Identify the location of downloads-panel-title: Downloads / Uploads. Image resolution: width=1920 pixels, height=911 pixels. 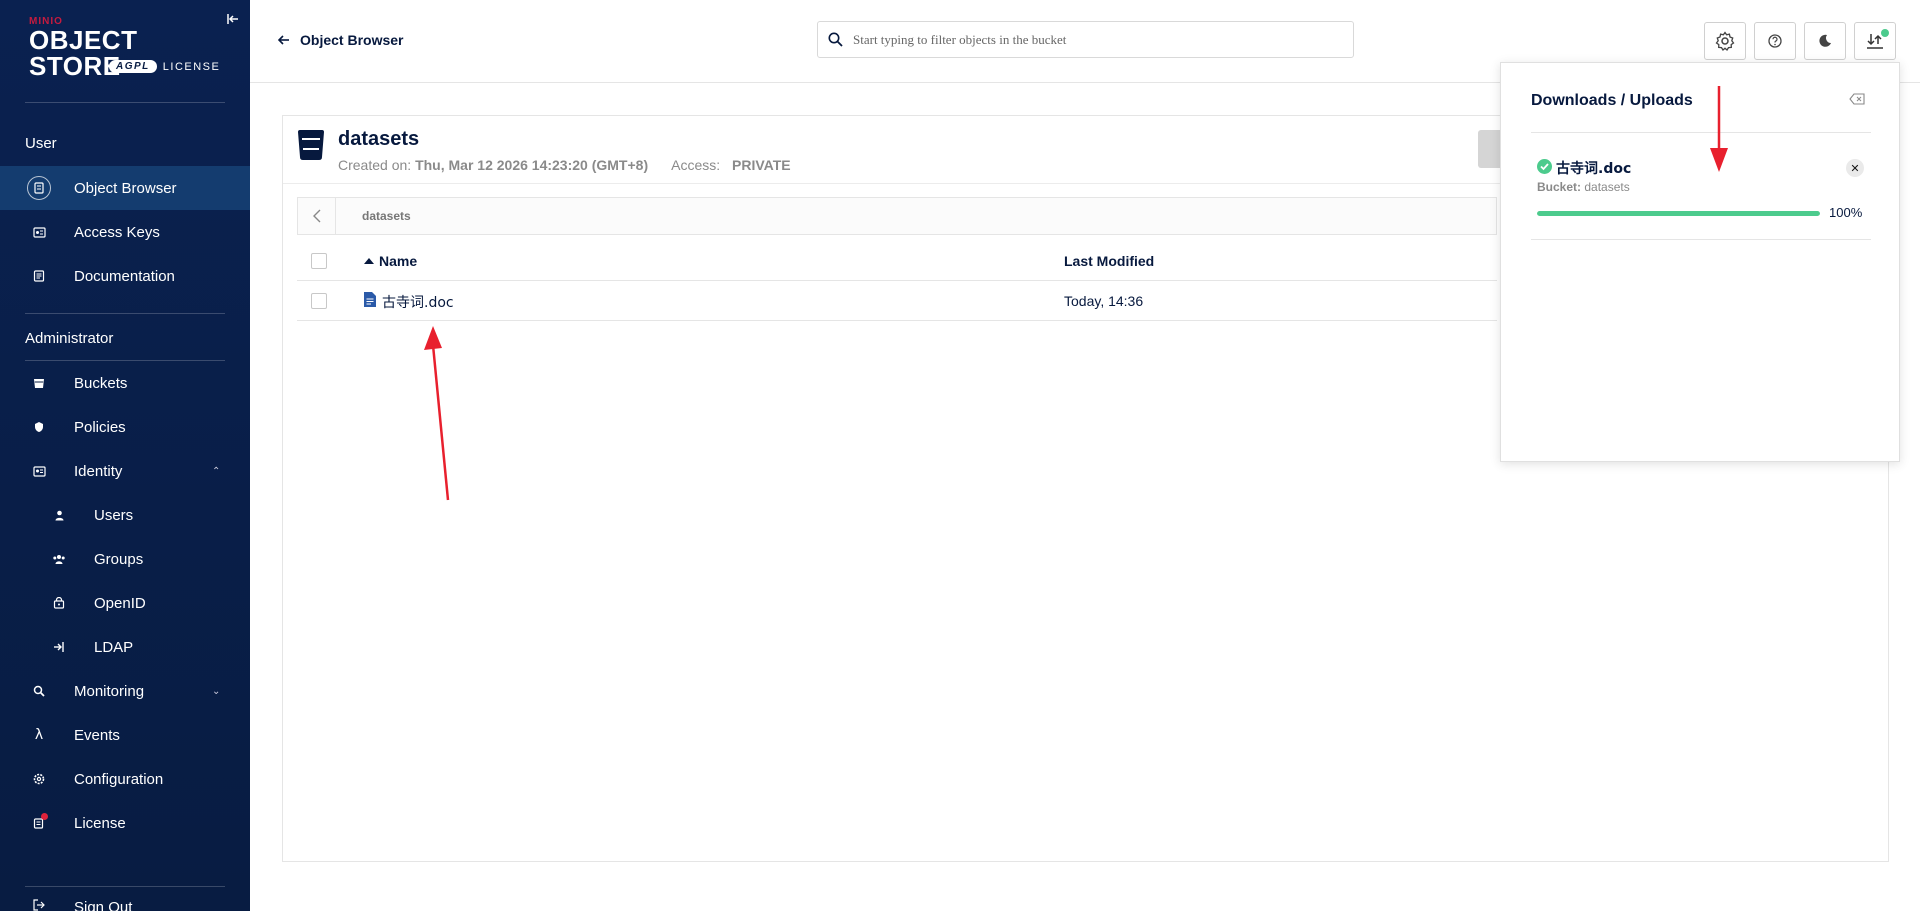
(1612, 100).